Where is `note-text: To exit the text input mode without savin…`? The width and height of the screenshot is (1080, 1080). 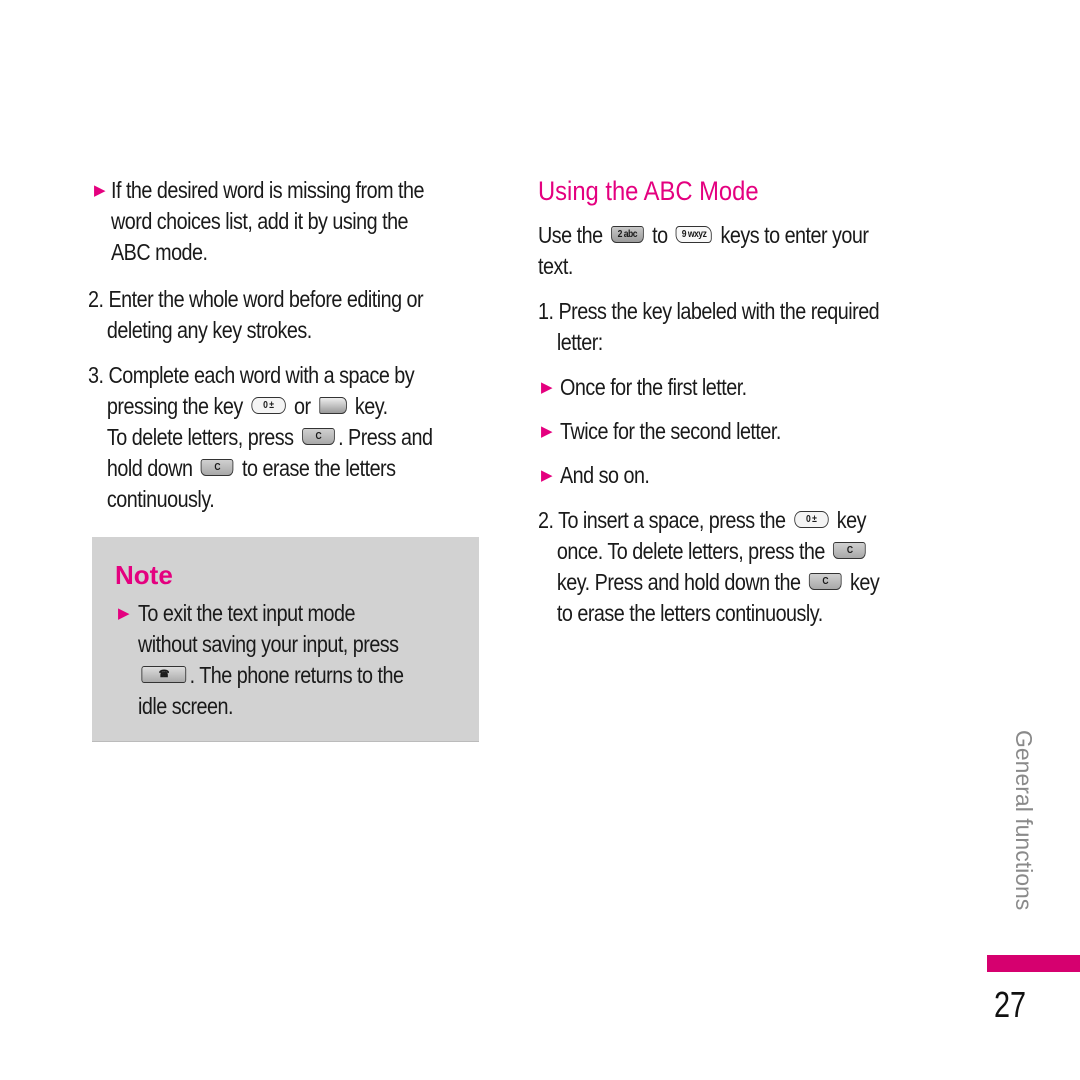 note-text: To exit the text input mode without savin… is located at coordinates (271, 659).